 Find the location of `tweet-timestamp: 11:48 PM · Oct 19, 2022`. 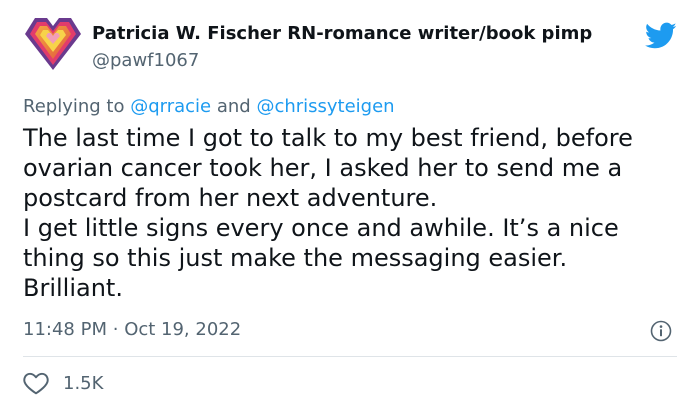

tweet-timestamp: 11:48 PM · Oct 19, 2022 is located at coordinates (132, 329).